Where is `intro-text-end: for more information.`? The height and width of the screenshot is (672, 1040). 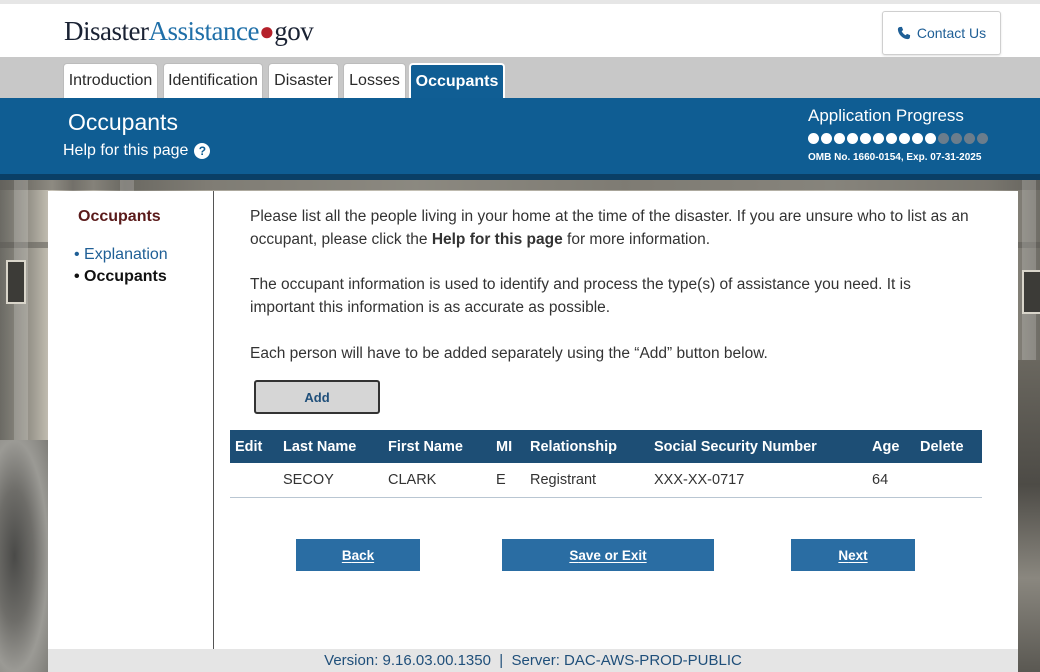 intro-text-end: for more information. is located at coordinates (636, 239).